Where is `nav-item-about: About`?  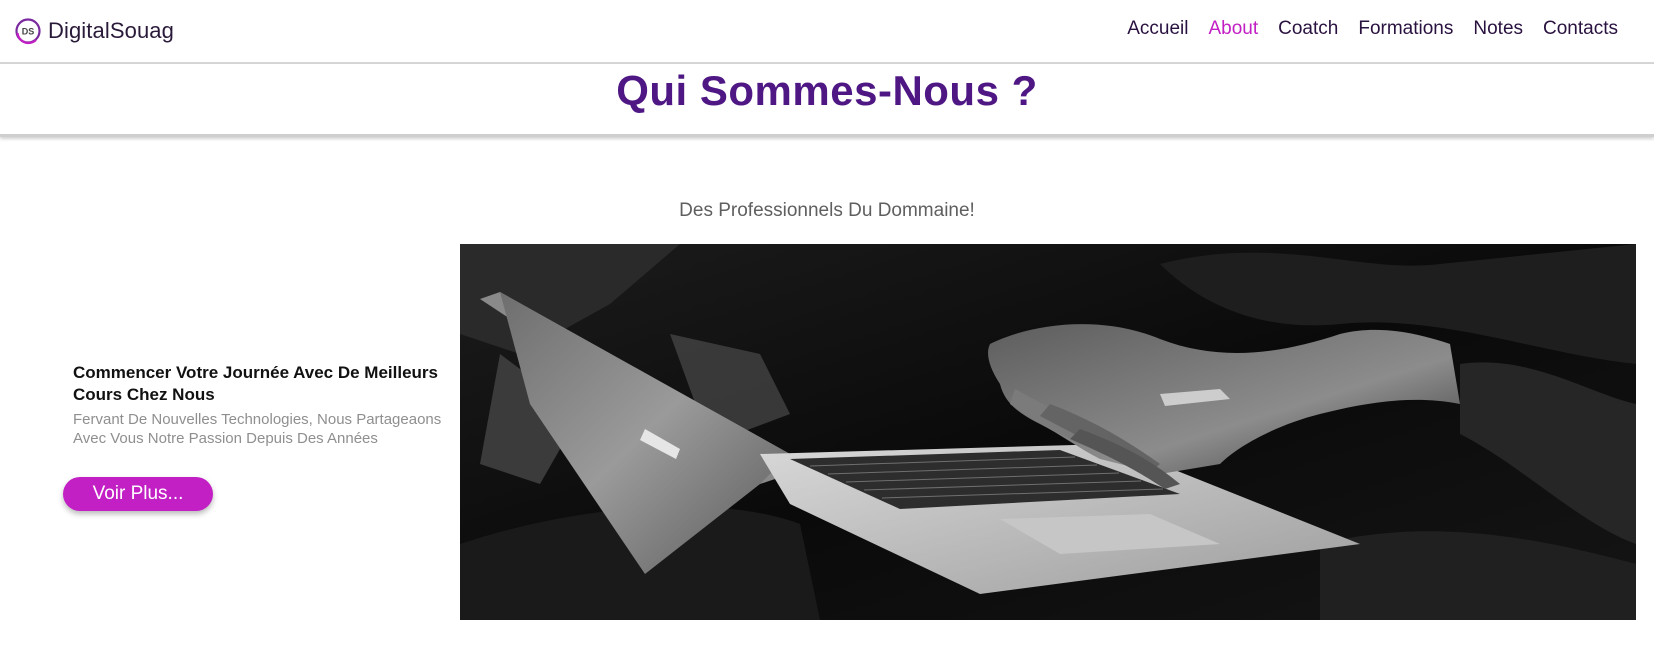
nav-item-about: About is located at coordinates (1233, 29).